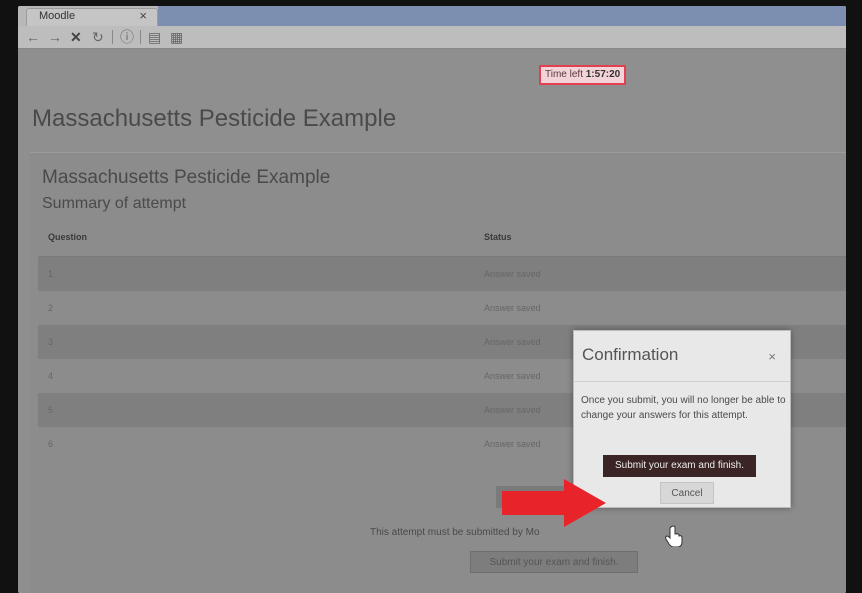 The image size is (862, 593). I want to click on stop-icon: ✕, so click(76, 37).